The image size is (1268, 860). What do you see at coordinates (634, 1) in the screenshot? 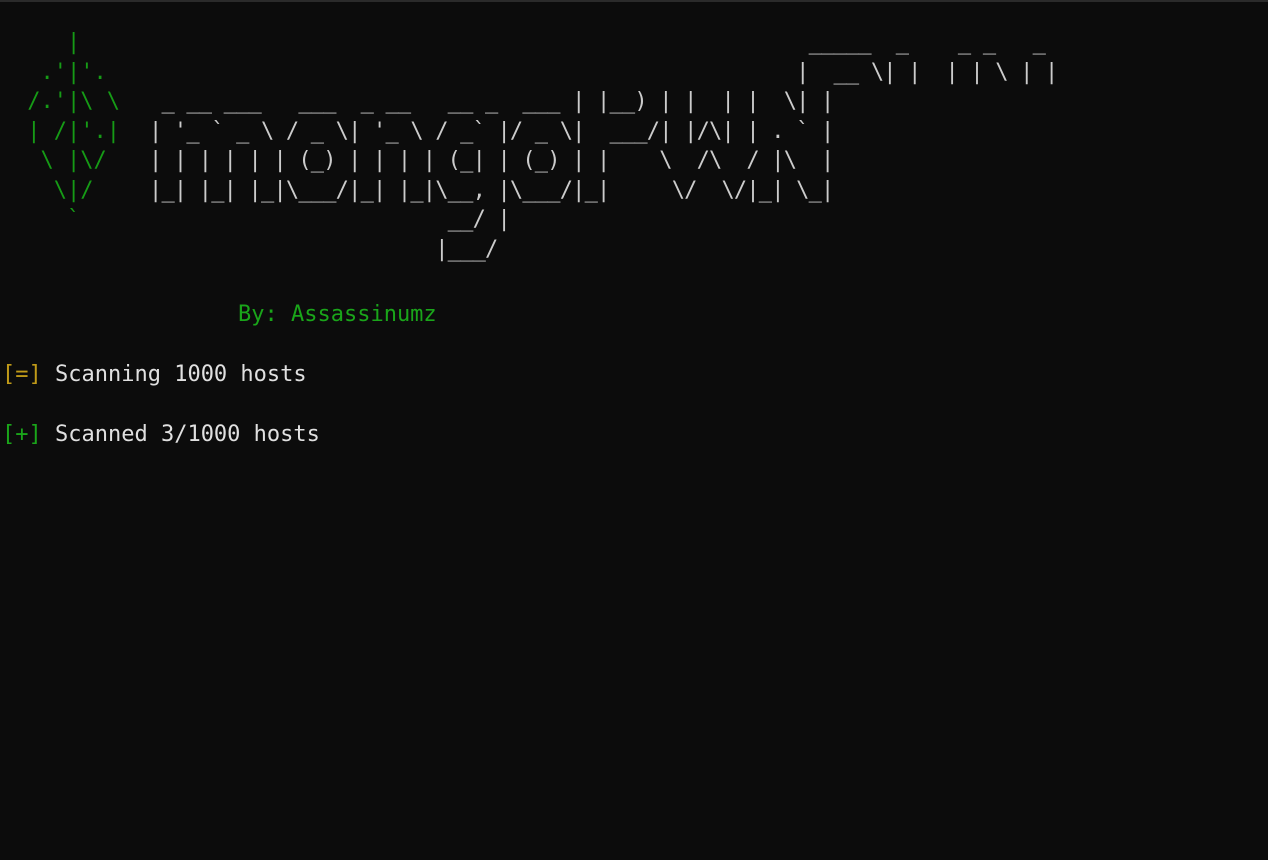
I see `window-top-edge` at bounding box center [634, 1].